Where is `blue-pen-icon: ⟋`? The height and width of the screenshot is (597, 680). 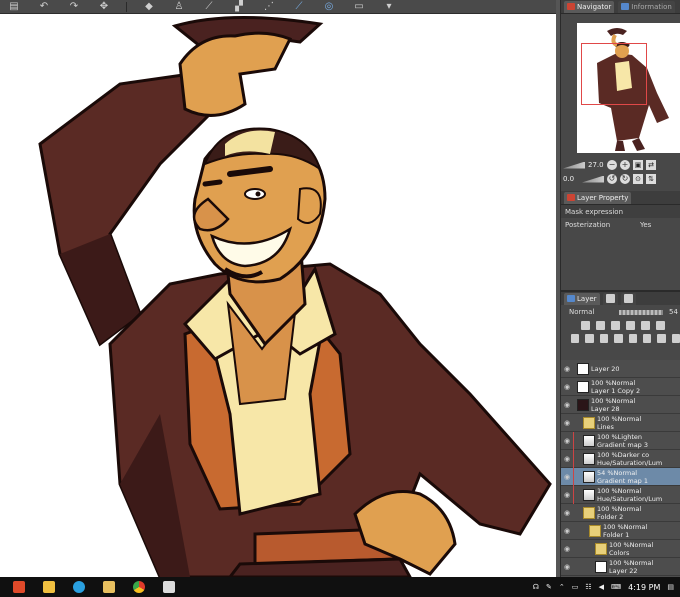
blue-pen-icon: ⟋ is located at coordinates (299, 6).